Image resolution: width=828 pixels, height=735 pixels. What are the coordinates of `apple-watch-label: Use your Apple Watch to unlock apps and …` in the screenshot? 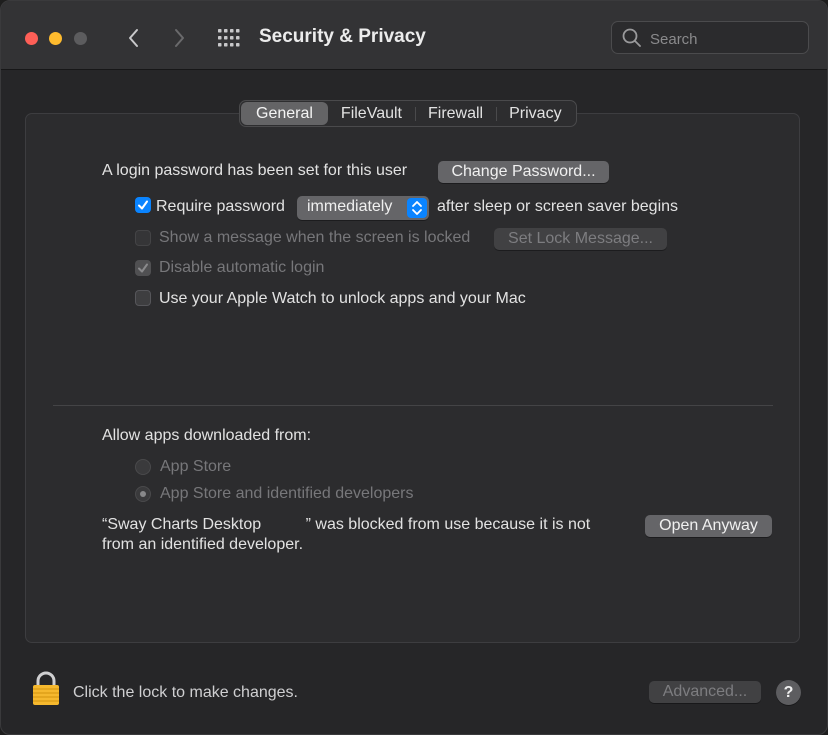 It's located at (342, 298).